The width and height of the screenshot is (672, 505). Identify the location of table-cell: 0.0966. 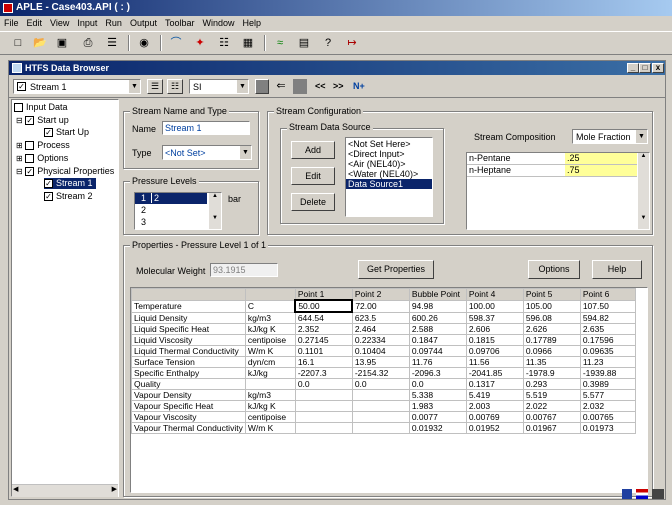
(551, 351).